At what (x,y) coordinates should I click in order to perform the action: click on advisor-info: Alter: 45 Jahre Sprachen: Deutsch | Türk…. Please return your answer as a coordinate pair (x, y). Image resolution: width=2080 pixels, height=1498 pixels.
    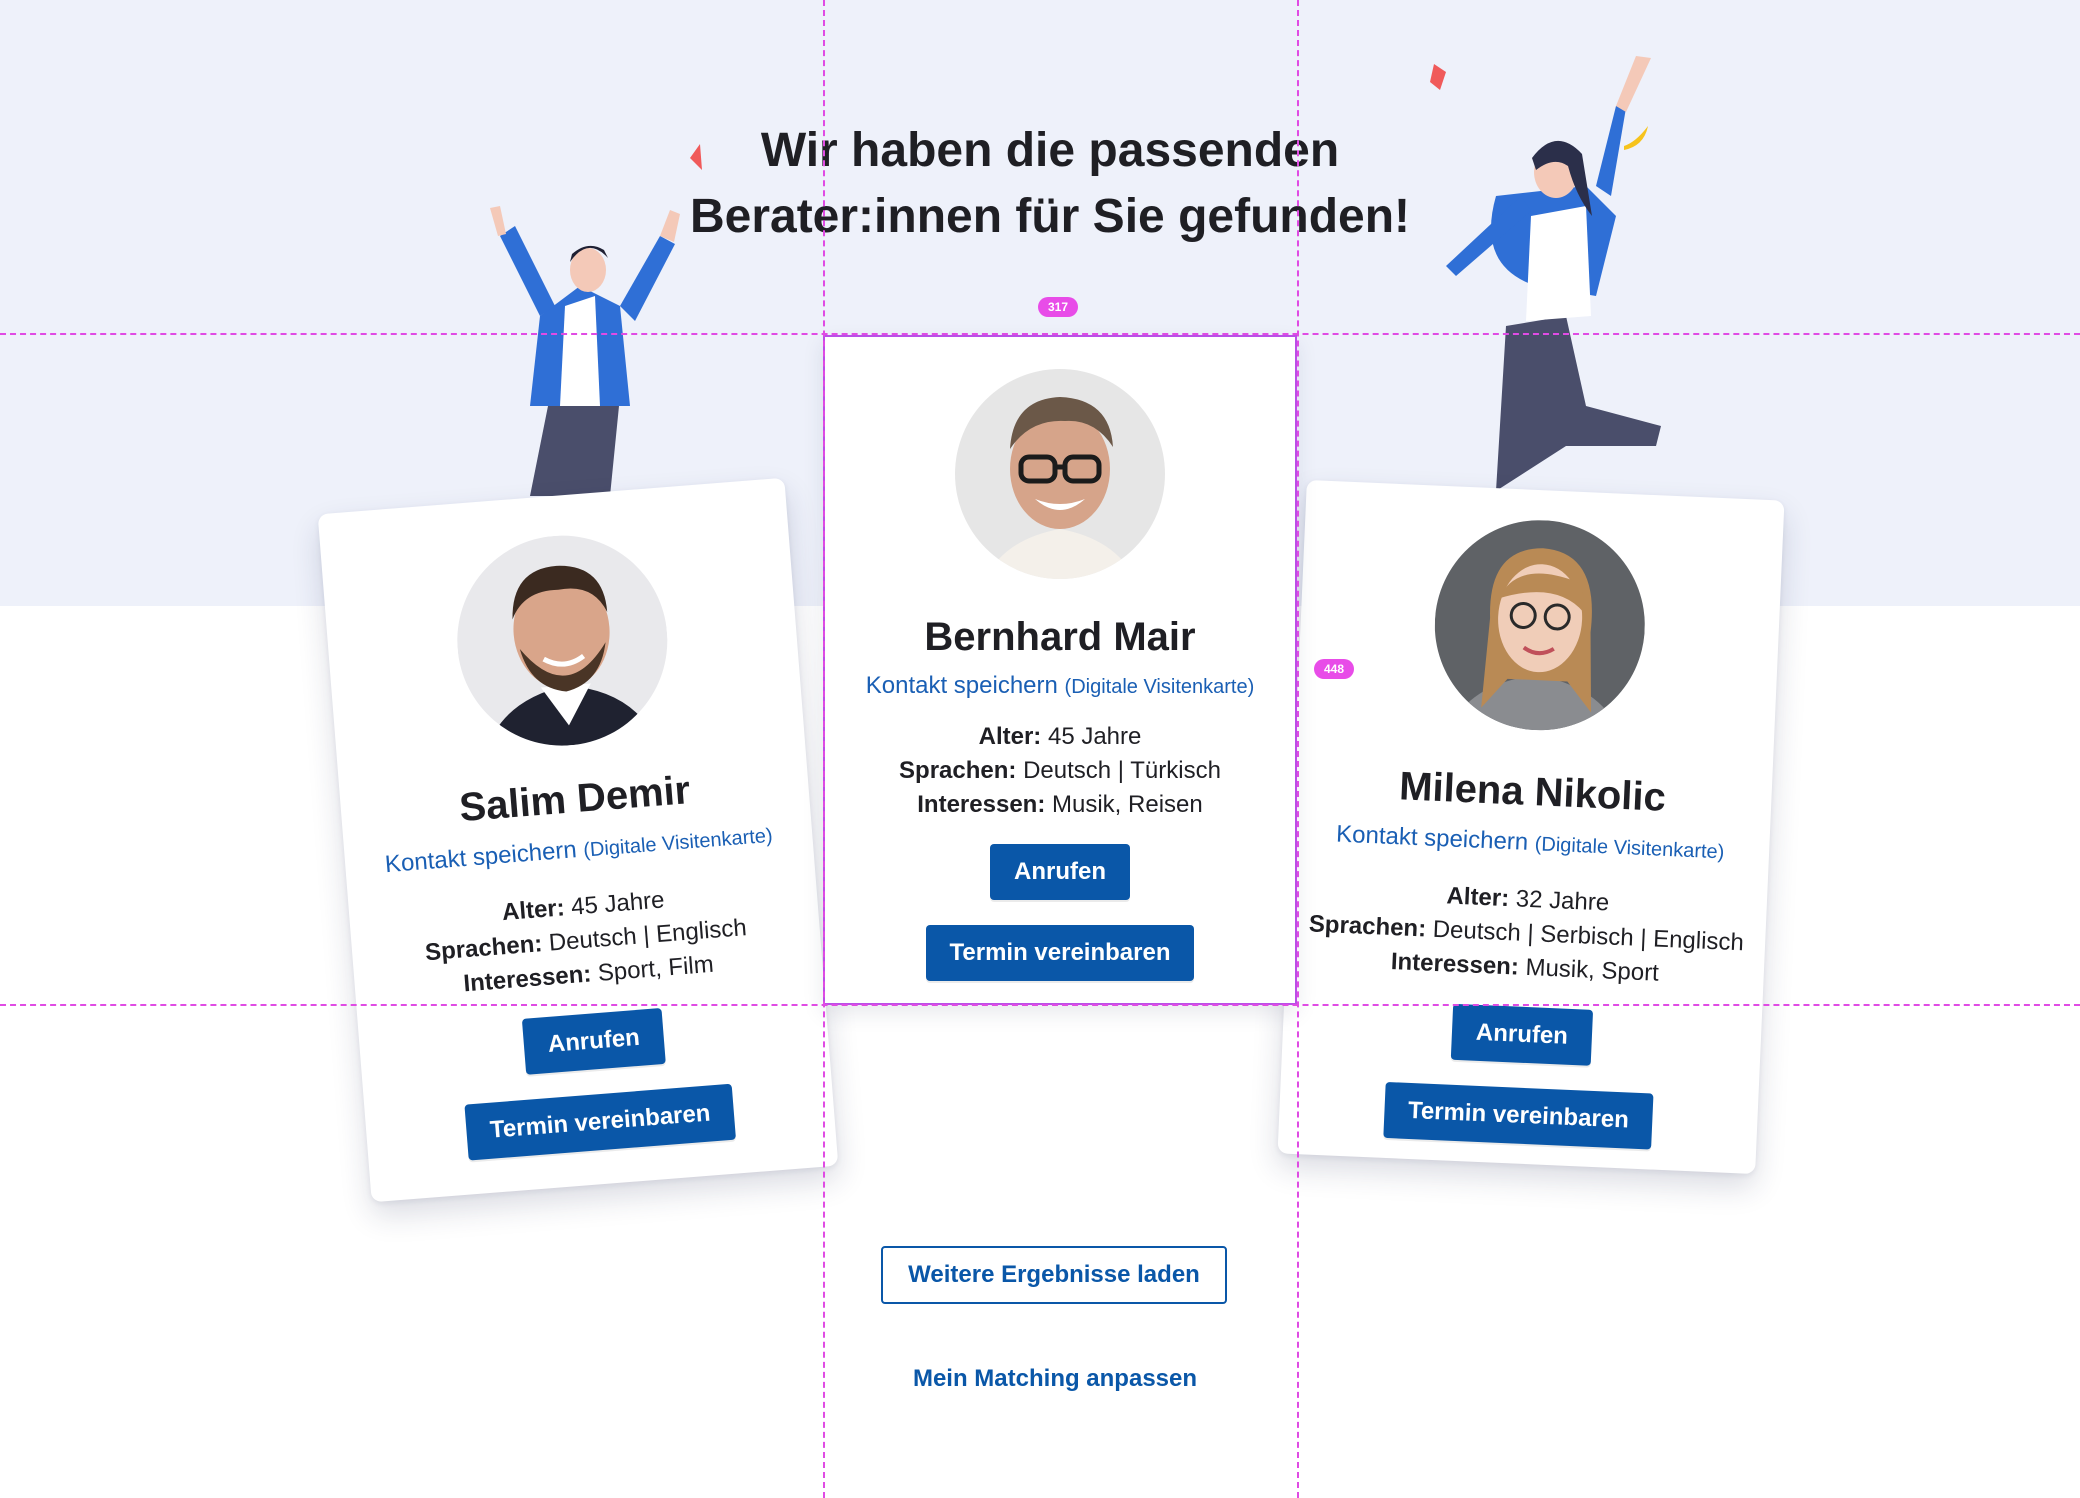
    Looking at the image, I should click on (1060, 771).